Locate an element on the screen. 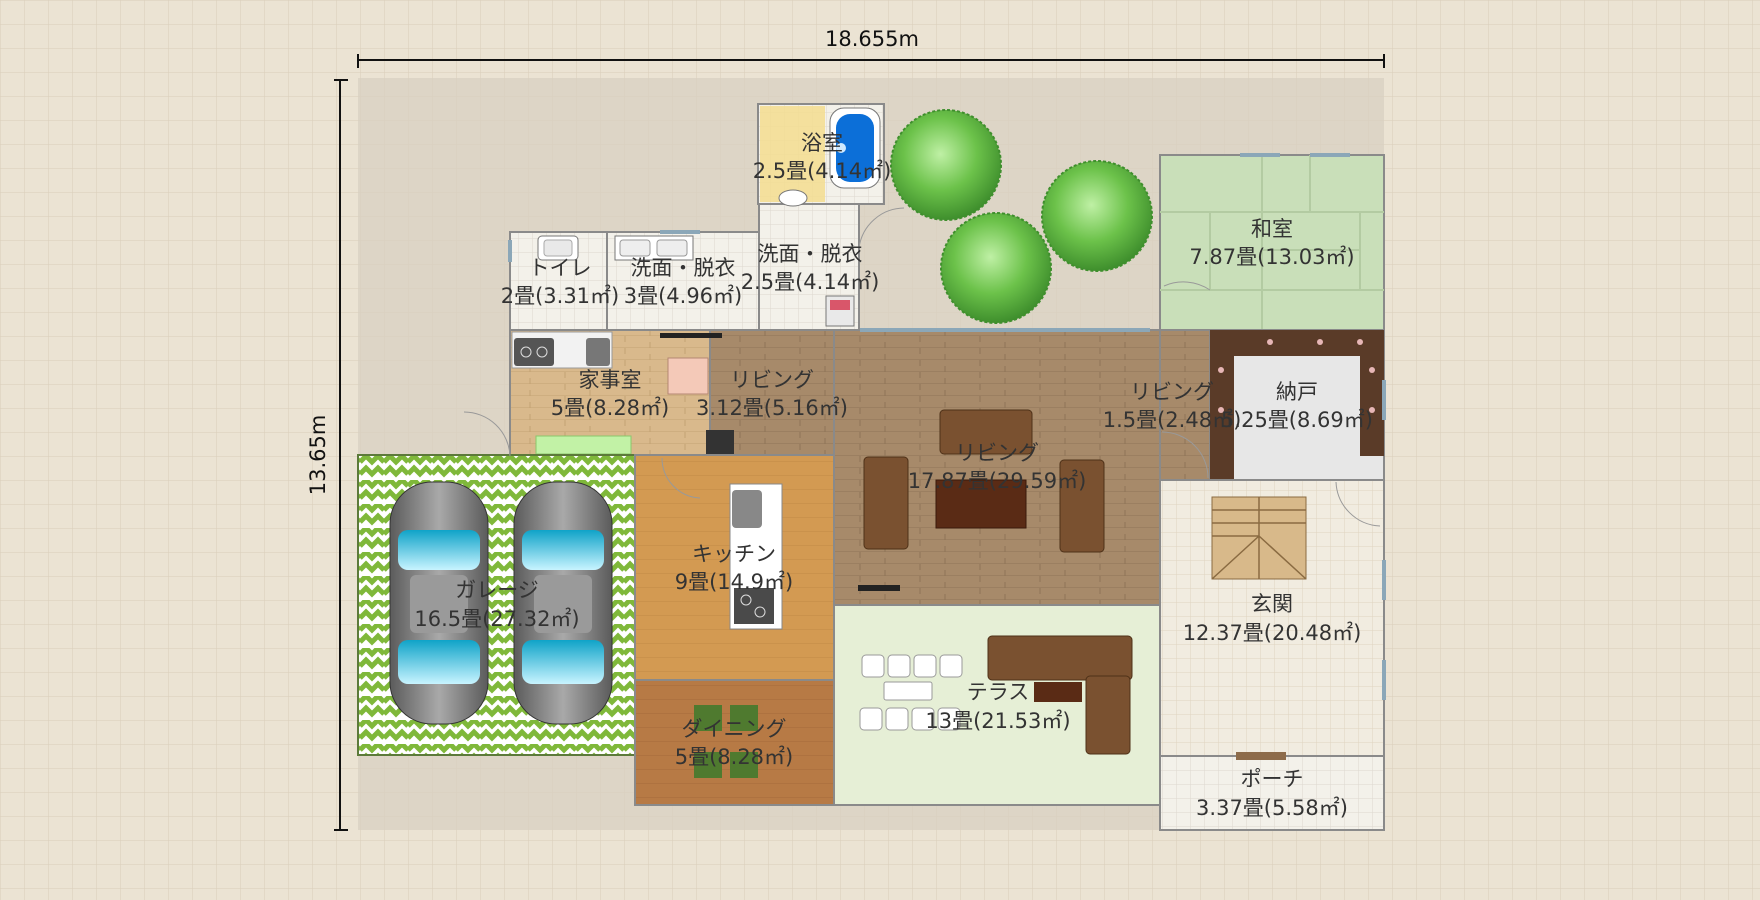  svg-text: 12.37畳(20.48㎡) is located at coordinates (1272, 633).